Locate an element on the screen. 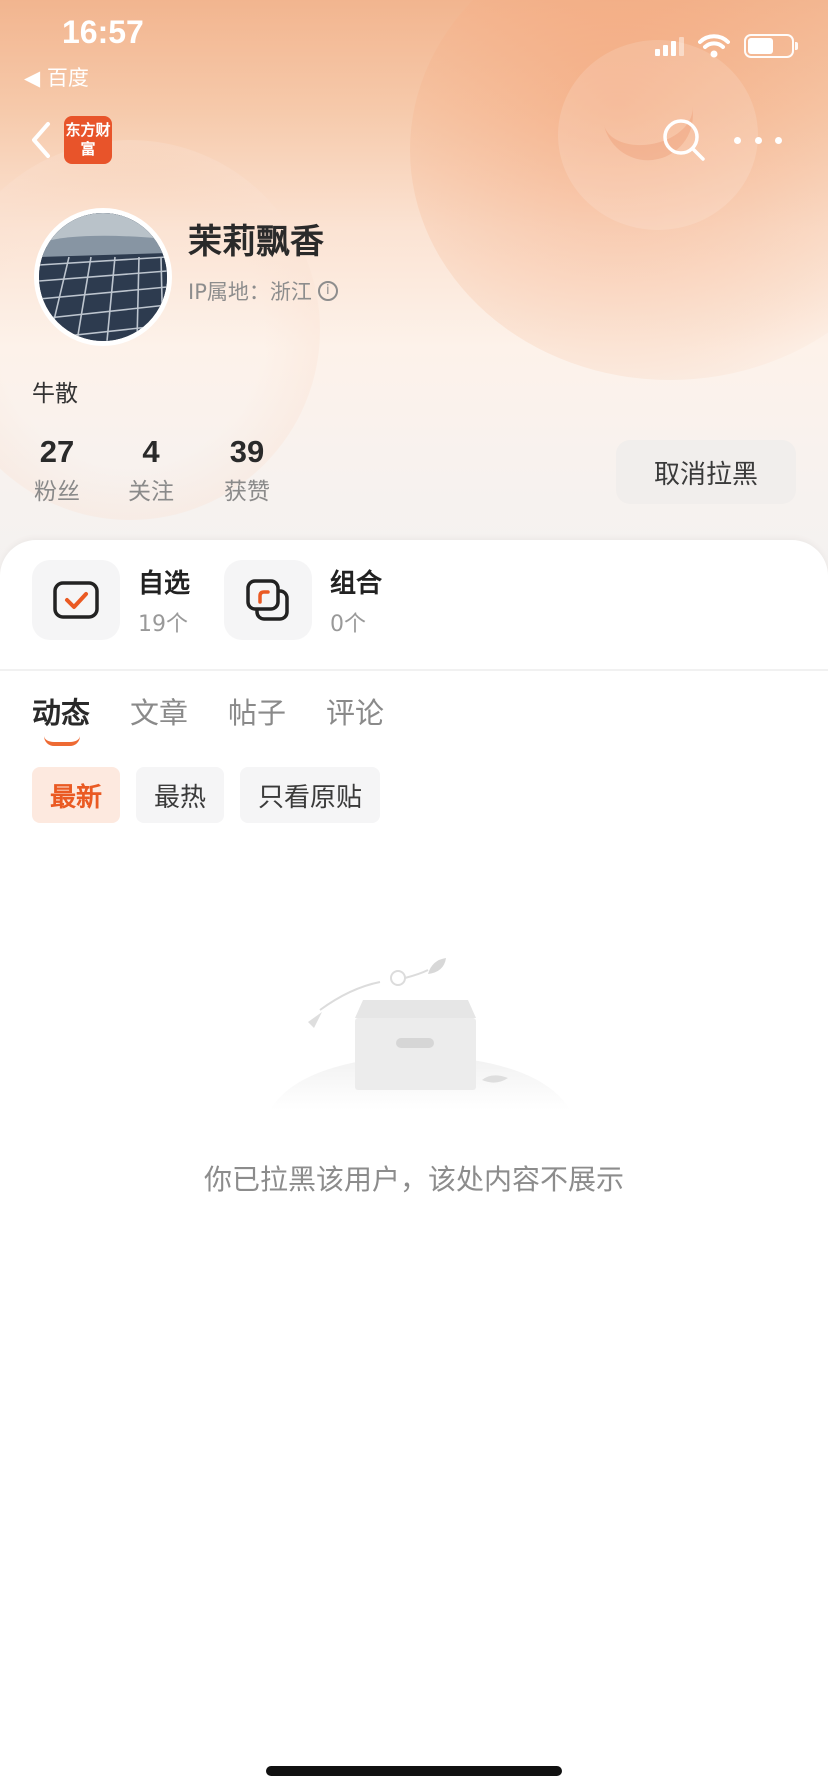  portfolio-title: 组合 is located at coordinates (356, 583).